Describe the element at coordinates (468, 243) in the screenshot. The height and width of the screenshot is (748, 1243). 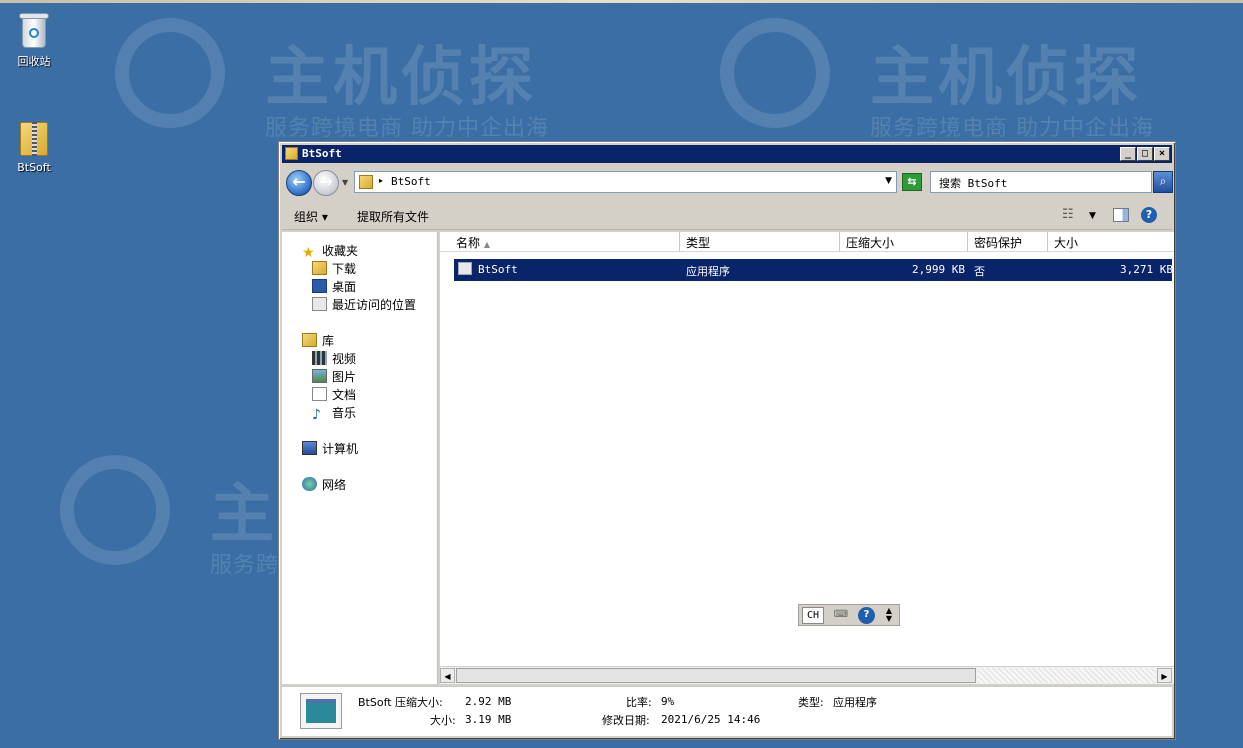
I see `column-label: 名称` at that location.